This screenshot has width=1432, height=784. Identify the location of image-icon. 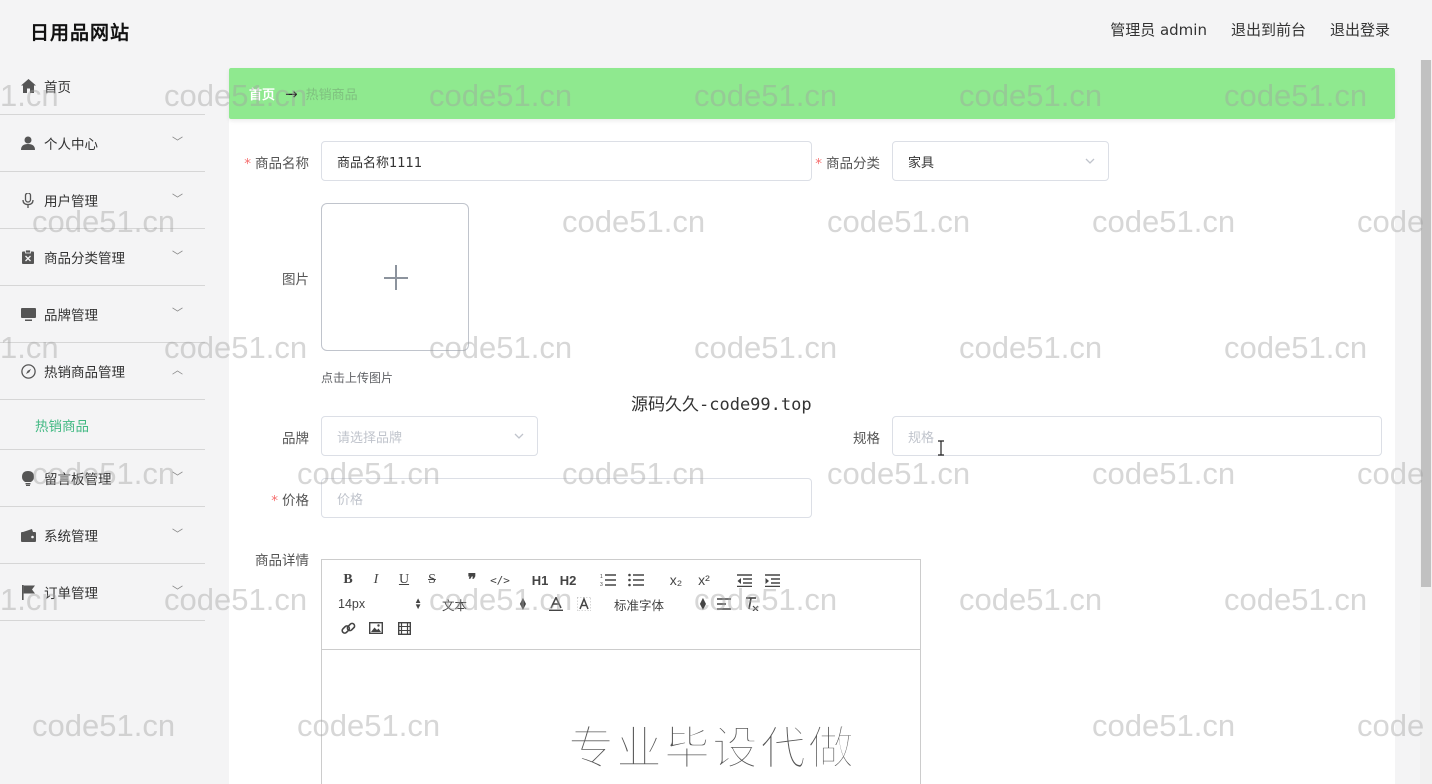
(376, 628).